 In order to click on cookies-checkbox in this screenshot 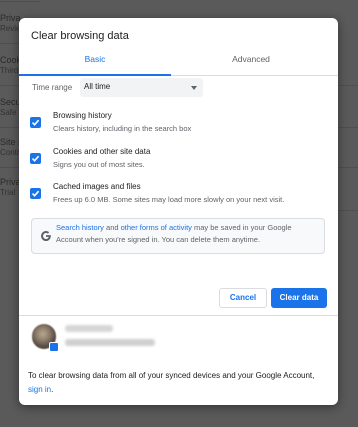, I will do `click(35, 158)`.